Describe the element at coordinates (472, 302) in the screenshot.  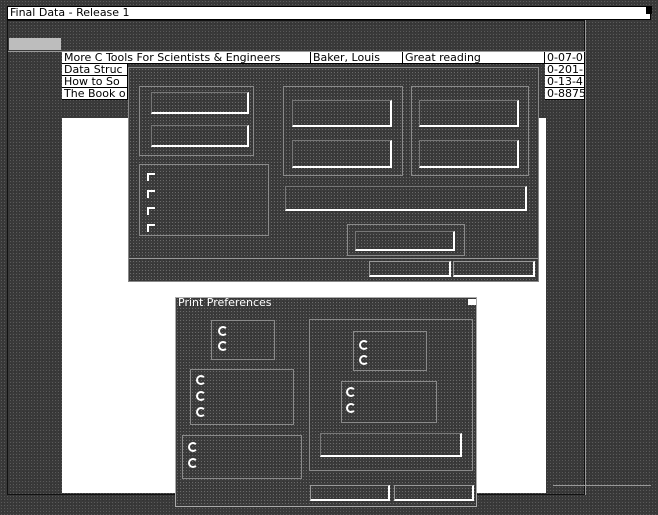
I see `minimize-icon` at that location.